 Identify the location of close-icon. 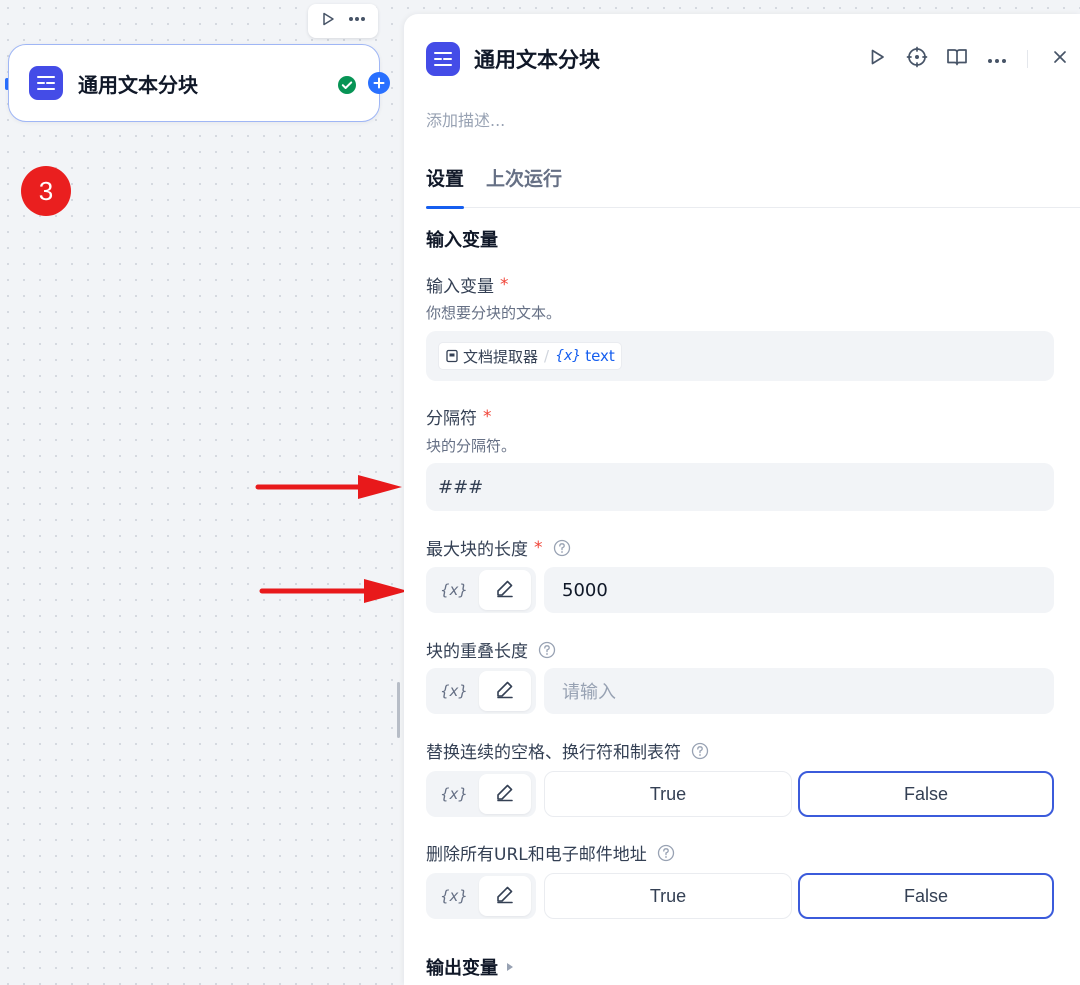
(1060, 59).